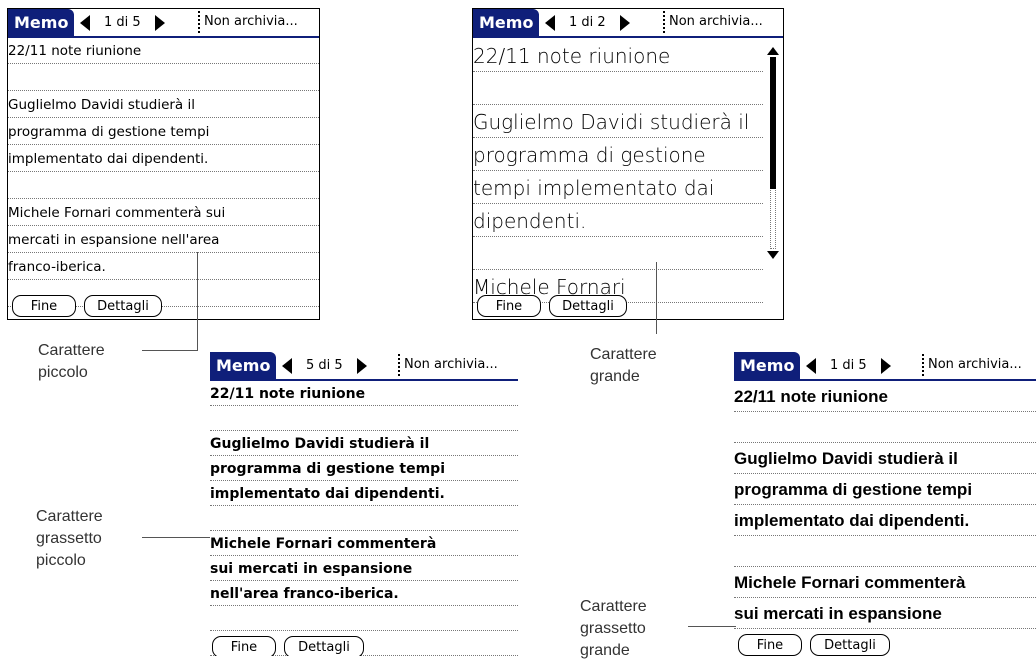 The height and width of the screenshot is (662, 1036). Describe the element at coordinates (587, 22) in the screenshot. I see `page-indicator: 1 di 2` at that location.